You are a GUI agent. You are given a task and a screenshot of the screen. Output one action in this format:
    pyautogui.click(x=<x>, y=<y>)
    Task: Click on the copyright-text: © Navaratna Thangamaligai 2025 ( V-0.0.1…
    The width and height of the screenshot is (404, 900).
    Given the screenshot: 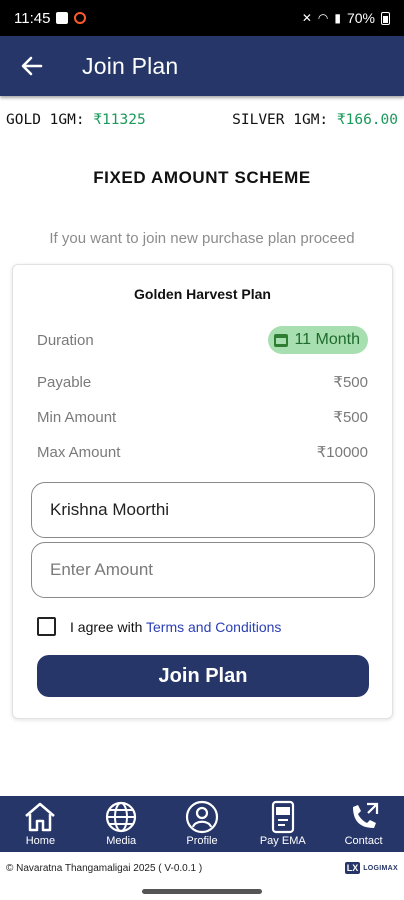 What is the action you would take?
    pyautogui.click(x=104, y=868)
    